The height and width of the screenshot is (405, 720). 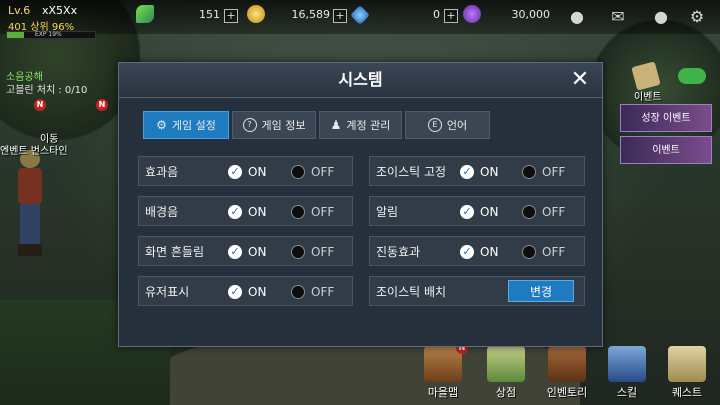 What do you see at coordinates (48, 34) in the screenshot?
I see `exp-label: EXP 19%` at bounding box center [48, 34].